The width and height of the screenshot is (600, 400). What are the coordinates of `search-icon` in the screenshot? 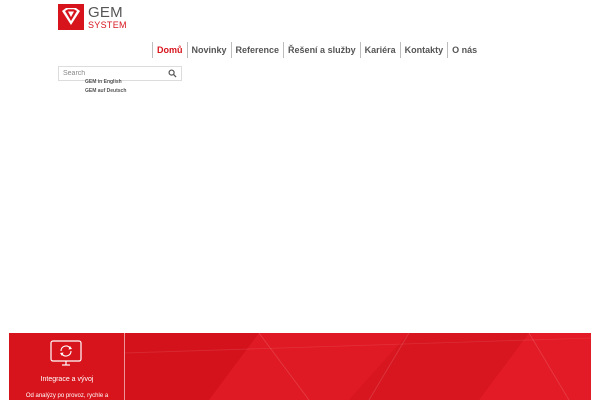 It's located at (172, 73).